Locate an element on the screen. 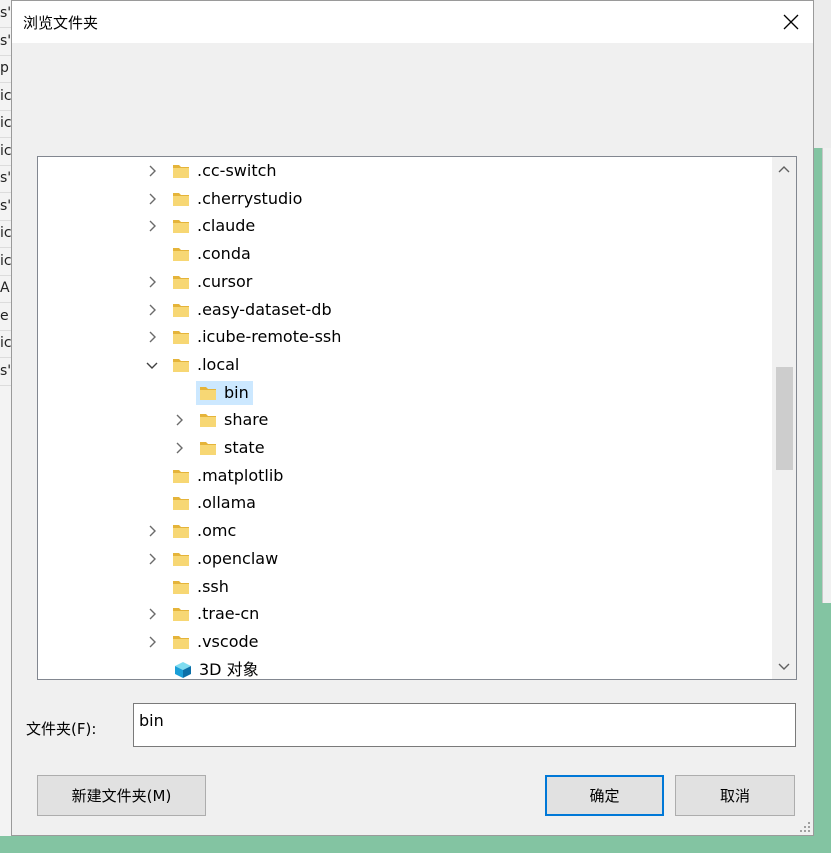 This screenshot has width=831, height=853. tree-item: 3D 对象 is located at coordinates (217, 668).